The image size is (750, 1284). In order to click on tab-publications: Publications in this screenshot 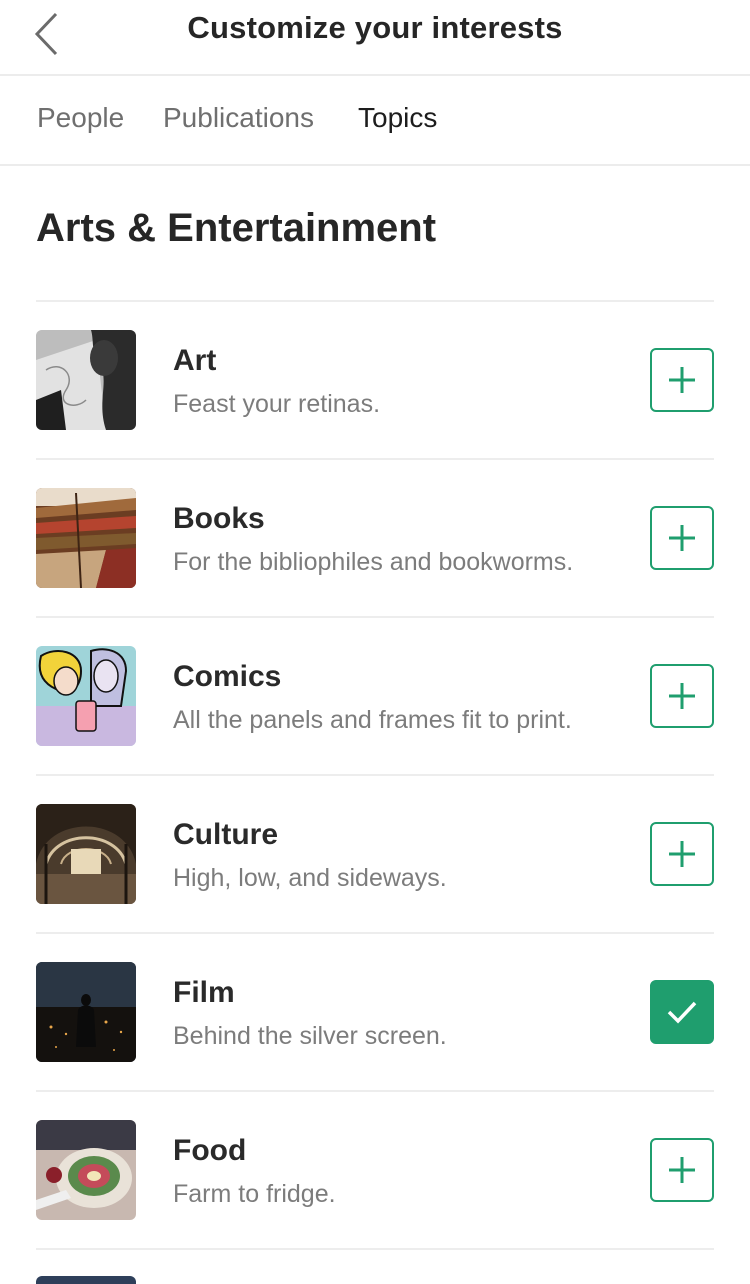, I will do `click(238, 118)`.